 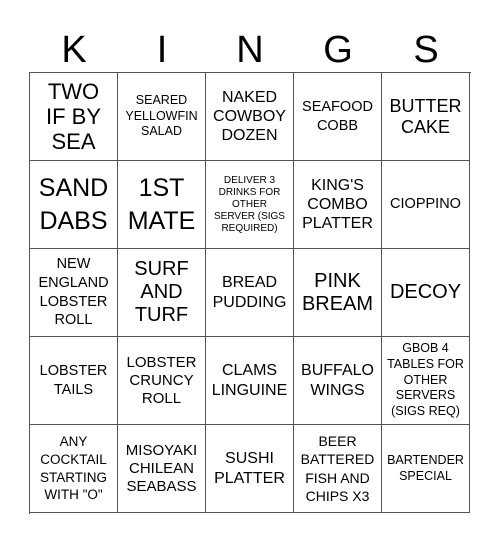 What do you see at coordinates (162, 293) in the screenshot?
I see `bingo-cell: SURF AND TURF` at bounding box center [162, 293].